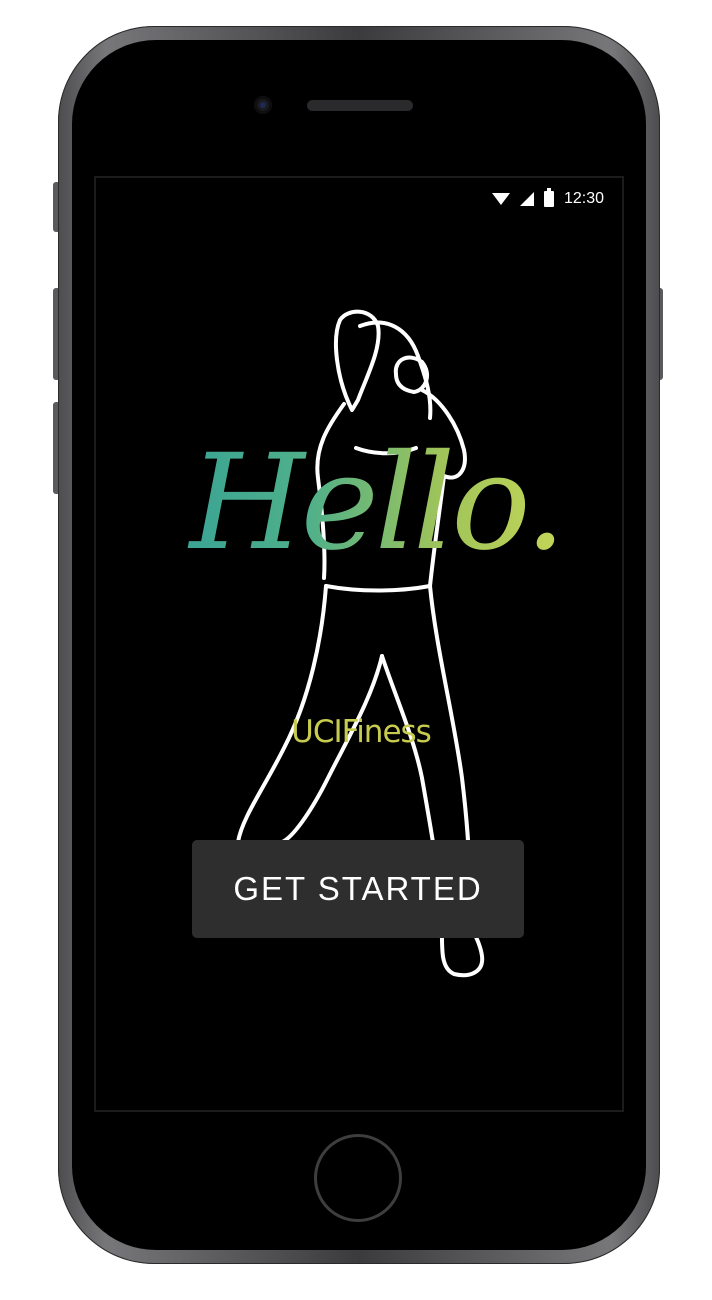 This screenshot has height=1300, width=712. Describe the element at coordinates (359, 503) in the screenshot. I see `hello-heading: Hello.` at that location.